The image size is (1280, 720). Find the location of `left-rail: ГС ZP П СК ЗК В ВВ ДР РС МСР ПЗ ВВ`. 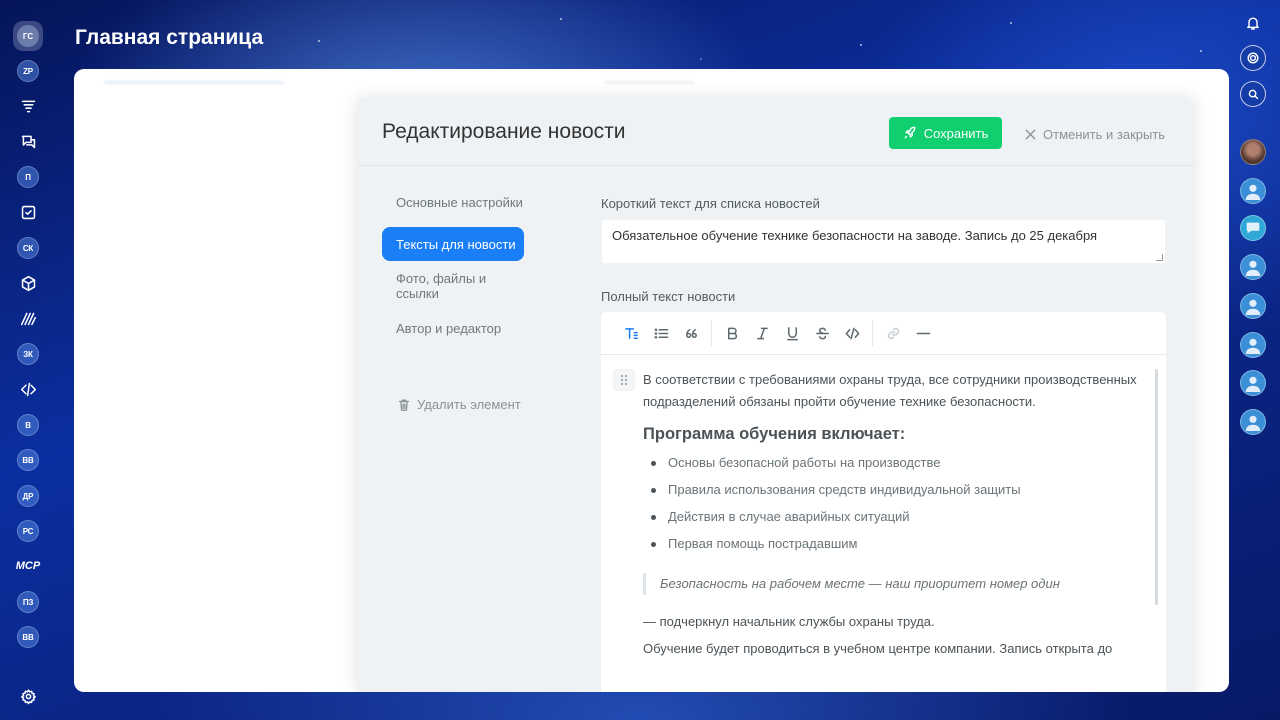

left-rail: ГС ZP П СК ЗК В ВВ ДР РС МСР ПЗ ВВ is located at coordinates (28, 360).